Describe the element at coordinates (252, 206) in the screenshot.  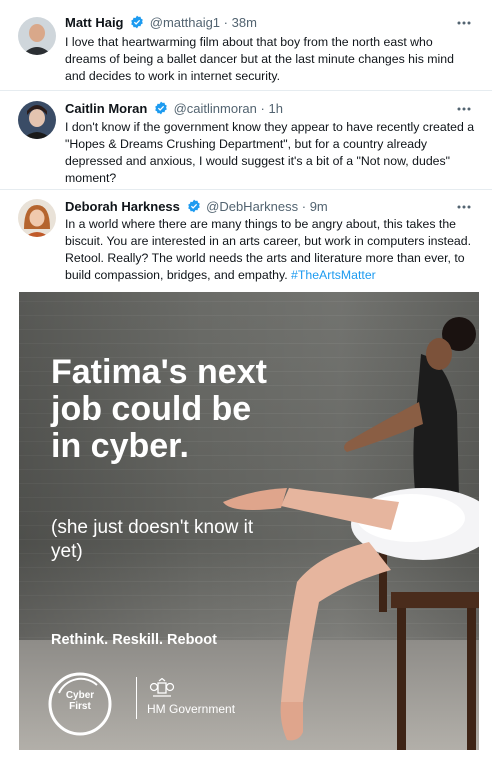
I see `user-handle: @DebHarkness` at that location.